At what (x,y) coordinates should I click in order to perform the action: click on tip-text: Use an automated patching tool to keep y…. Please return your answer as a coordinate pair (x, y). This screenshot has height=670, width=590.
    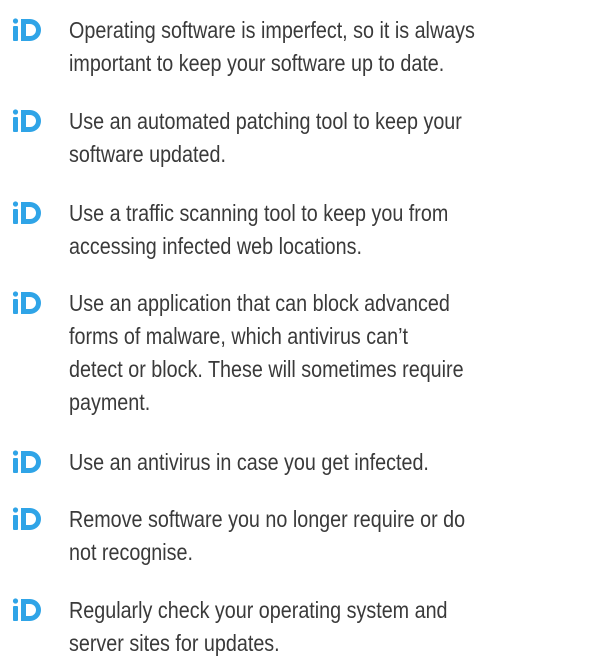
    Looking at the image, I should click on (265, 137).